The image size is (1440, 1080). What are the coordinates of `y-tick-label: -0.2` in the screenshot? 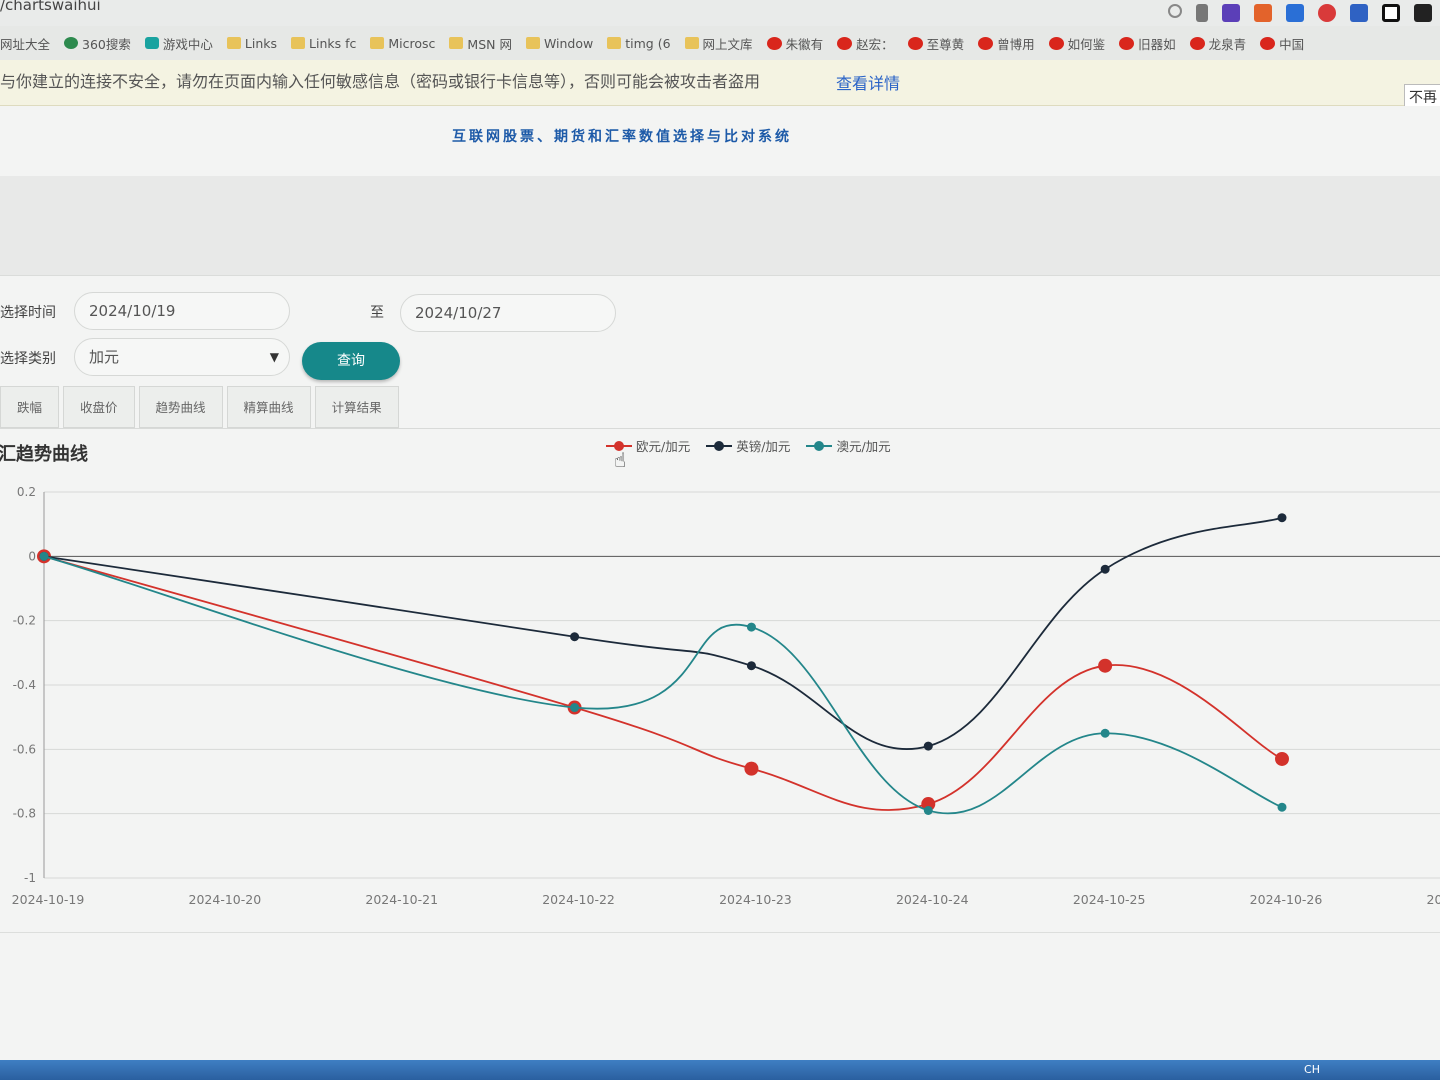 It's located at (24, 621).